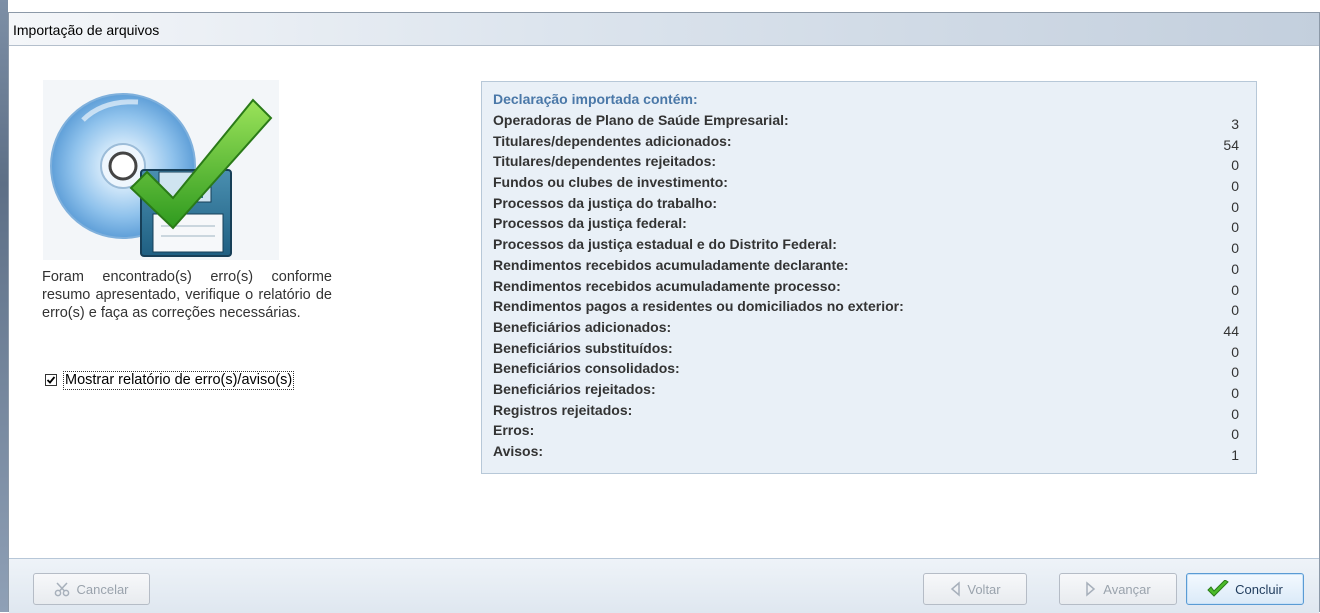 The image size is (1320, 613). What do you see at coordinates (866, 431) in the screenshot?
I see `summary-row: Erros: 0` at bounding box center [866, 431].